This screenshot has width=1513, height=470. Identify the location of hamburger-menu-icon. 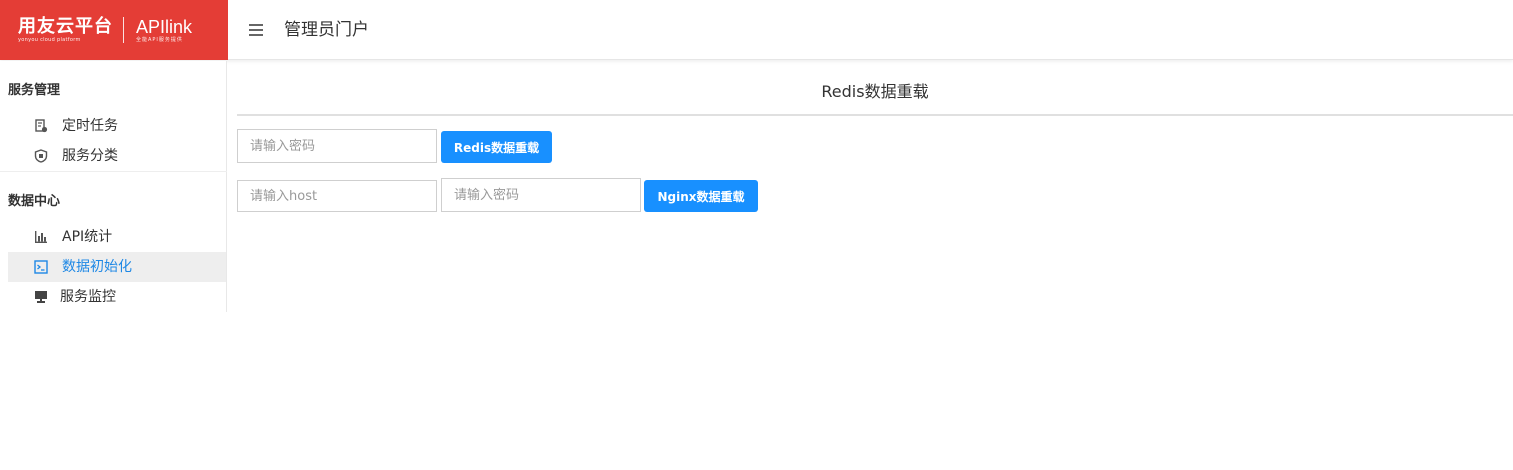
(256, 30).